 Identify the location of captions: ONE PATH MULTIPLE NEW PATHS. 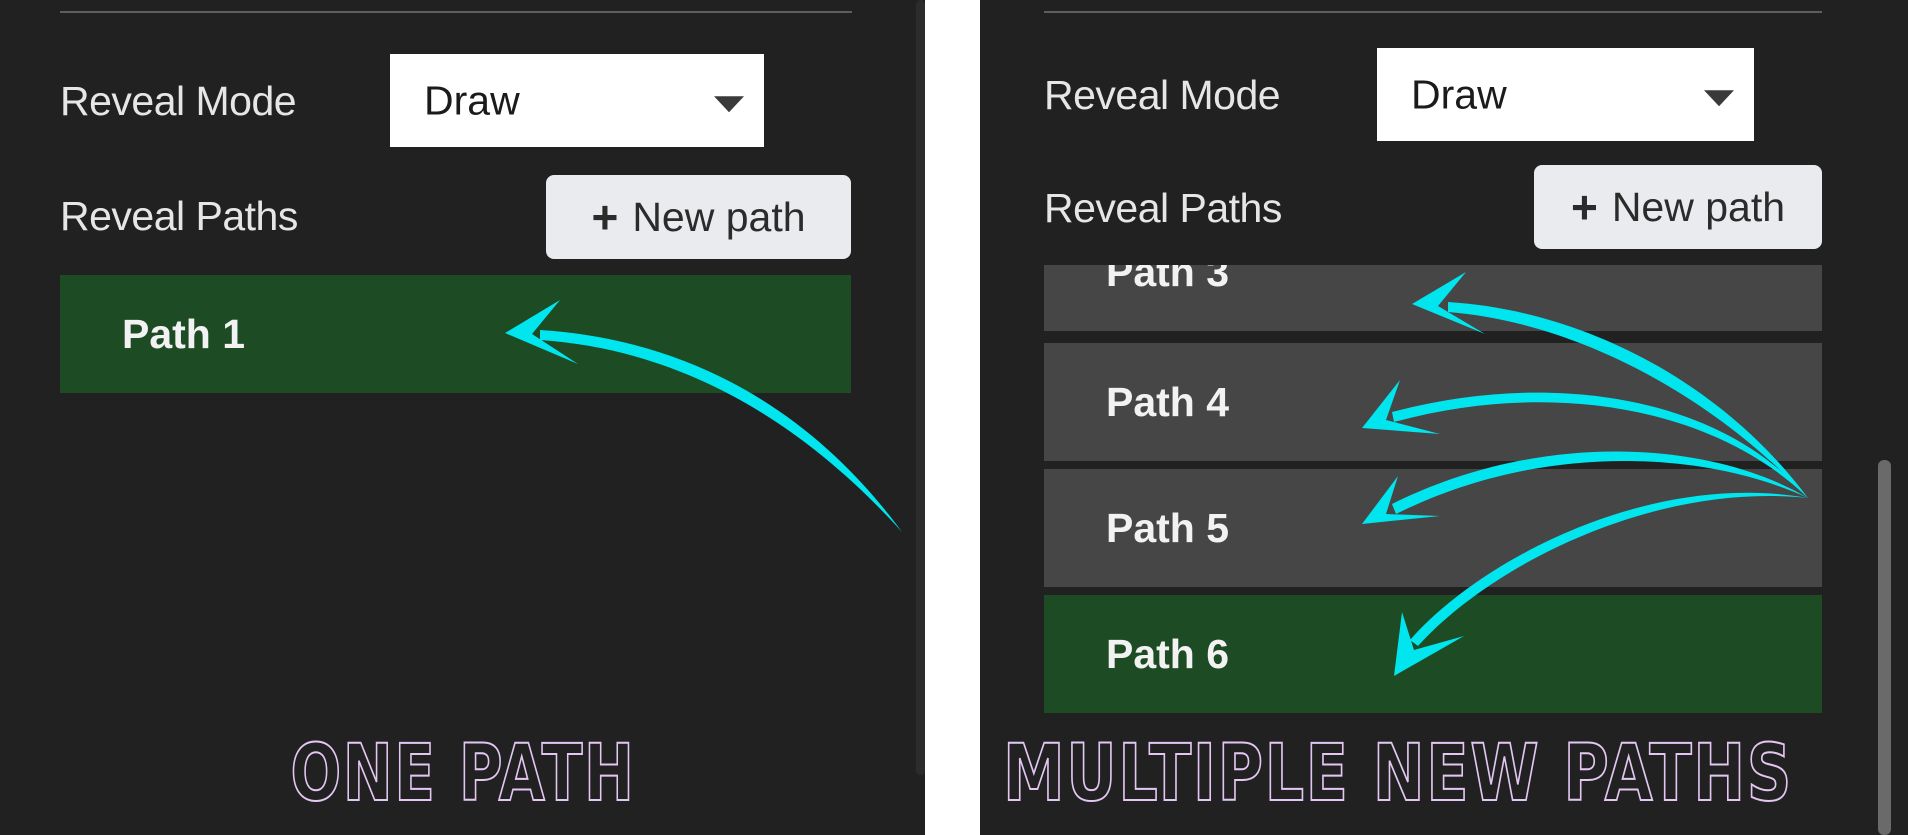
(1041, 774).